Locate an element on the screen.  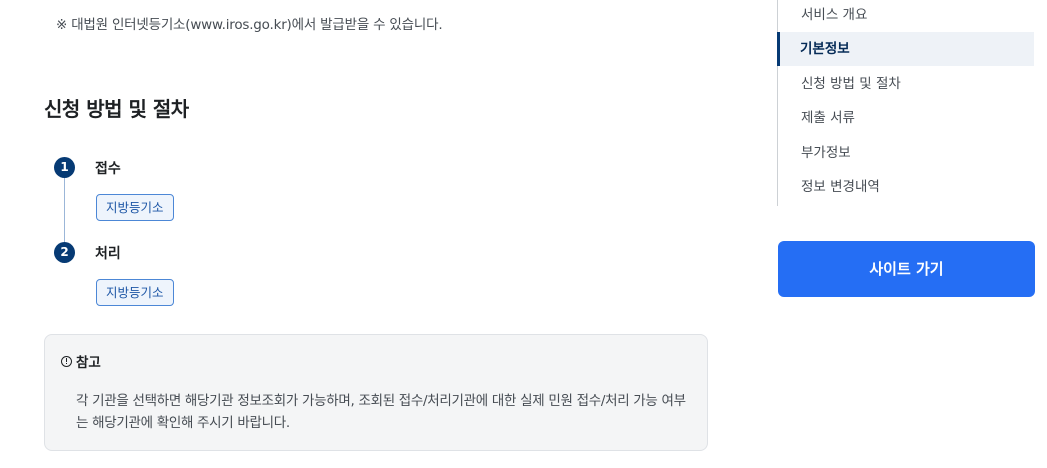
note-header: 참고 is located at coordinates (81, 361).